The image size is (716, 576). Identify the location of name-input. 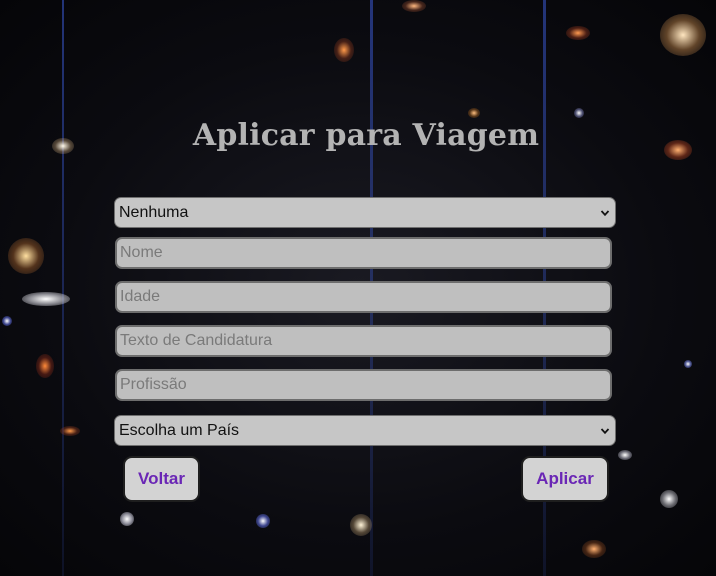
(363, 253).